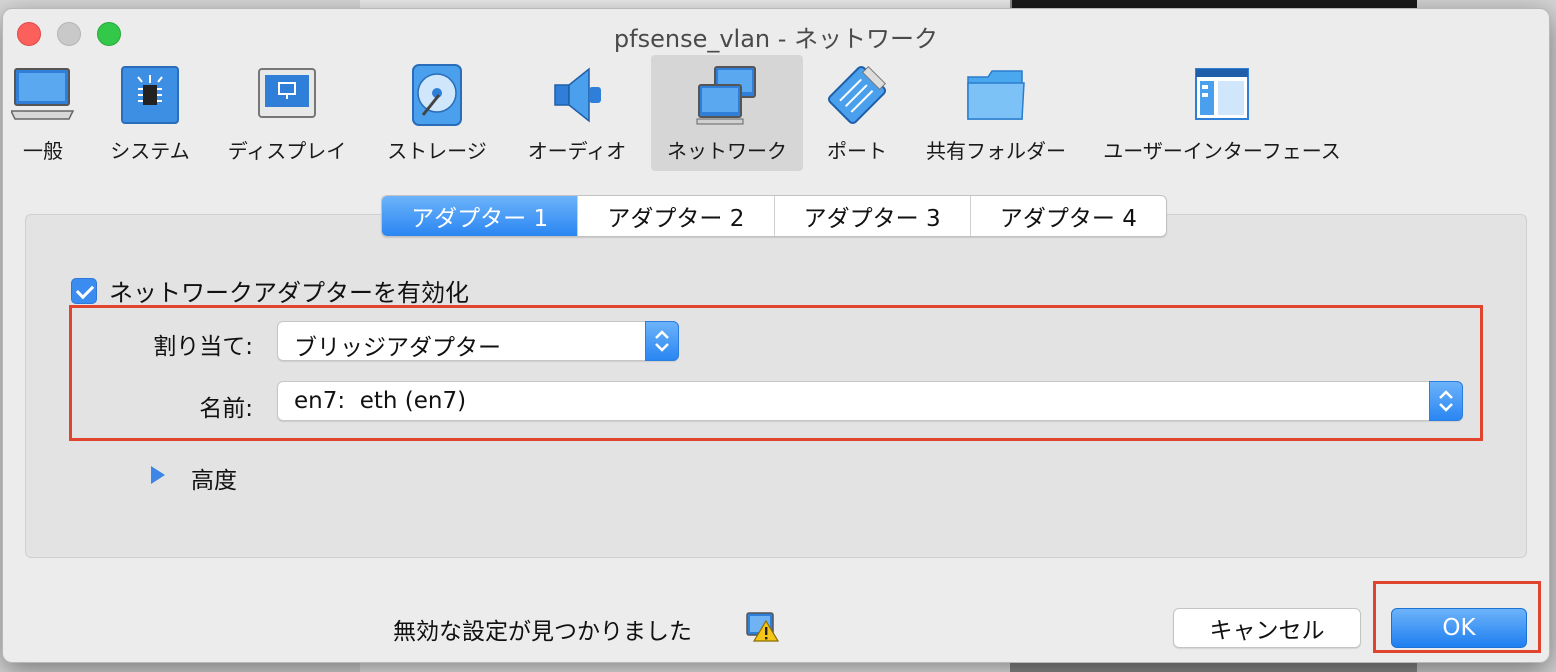  I want to click on toolbar-label-audio: オーディオ, so click(577, 151).